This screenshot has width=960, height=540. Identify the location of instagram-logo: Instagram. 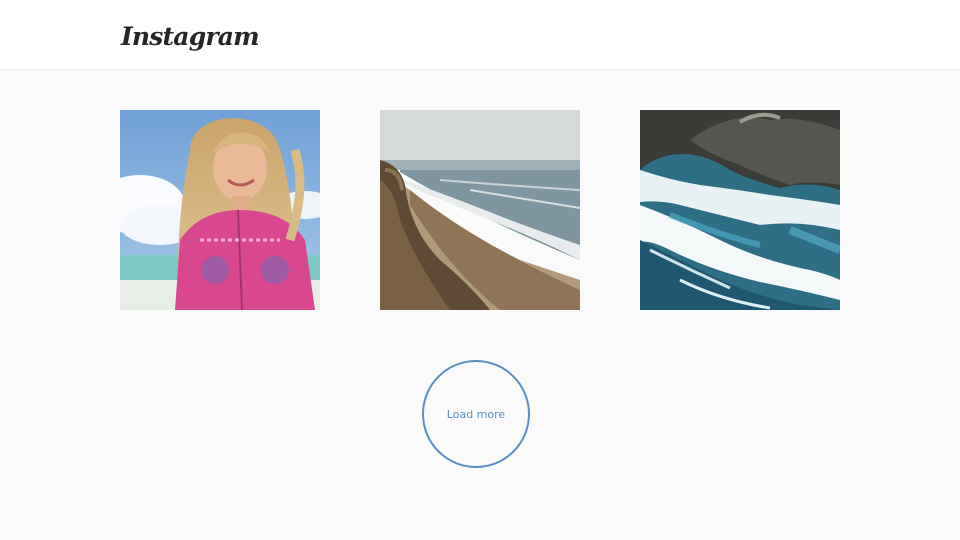
(190, 37).